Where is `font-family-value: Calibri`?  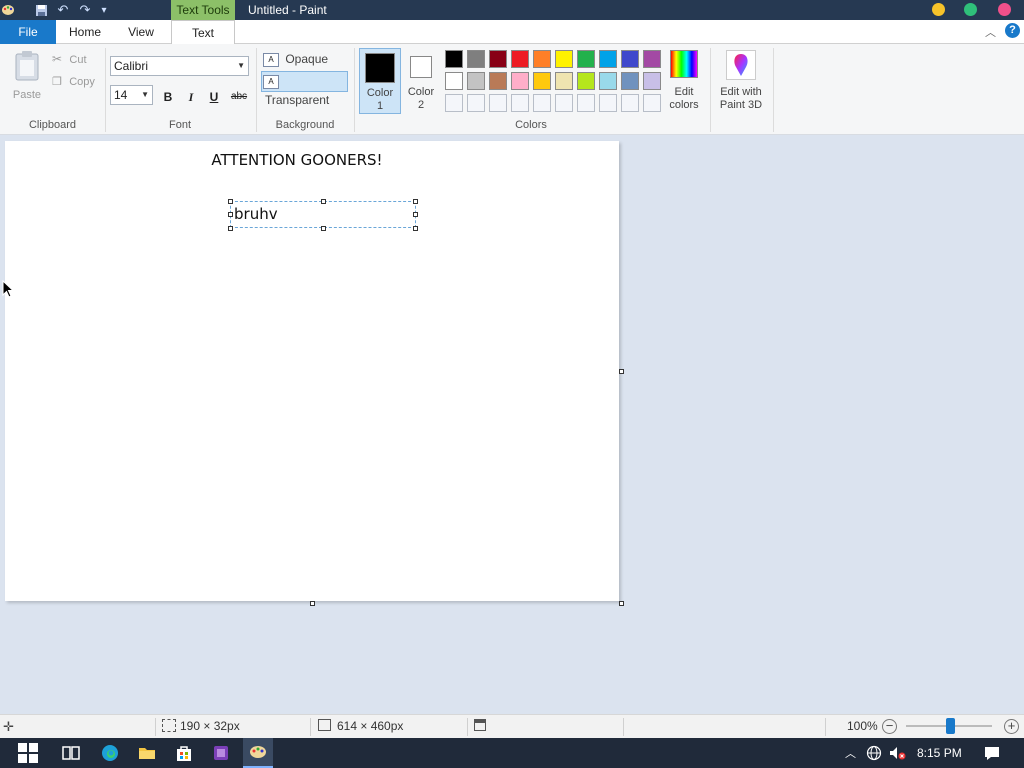 font-family-value: Calibri is located at coordinates (131, 66).